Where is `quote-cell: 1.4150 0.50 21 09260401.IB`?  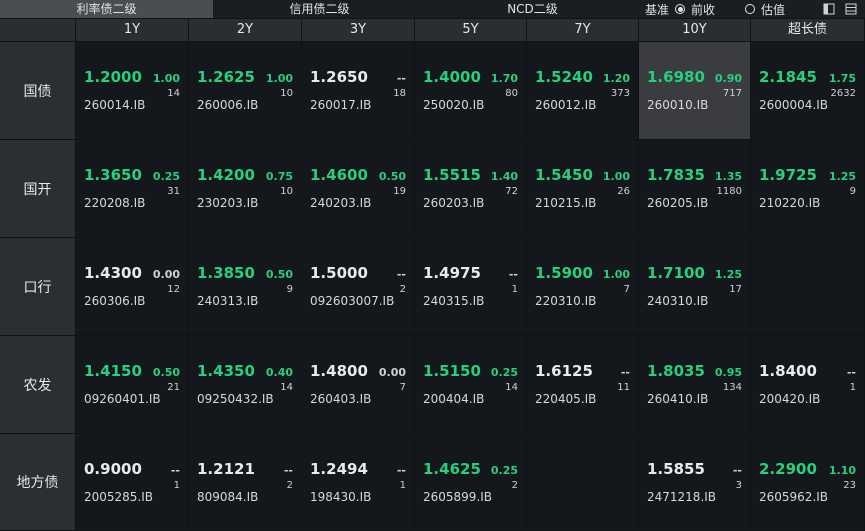 quote-cell: 1.4150 0.50 21 09260401.IB is located at coordinates (132, 384).